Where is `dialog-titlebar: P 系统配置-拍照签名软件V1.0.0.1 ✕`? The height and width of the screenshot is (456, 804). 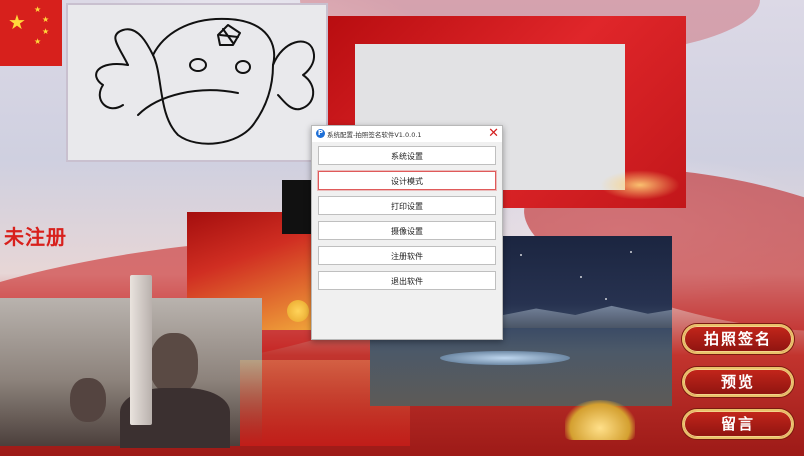 dialog-titlebar: P 系统配置-拍照签名软件V1.0.0.1 ✕ is located at coordinates (407, 134).